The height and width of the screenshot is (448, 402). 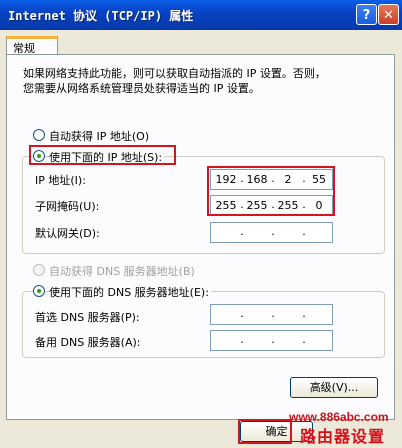 What do you see at coordinates (343, 436) in the screenshot?
I see `watermark-name: 路由器设置` at bounding box center [343, 436].